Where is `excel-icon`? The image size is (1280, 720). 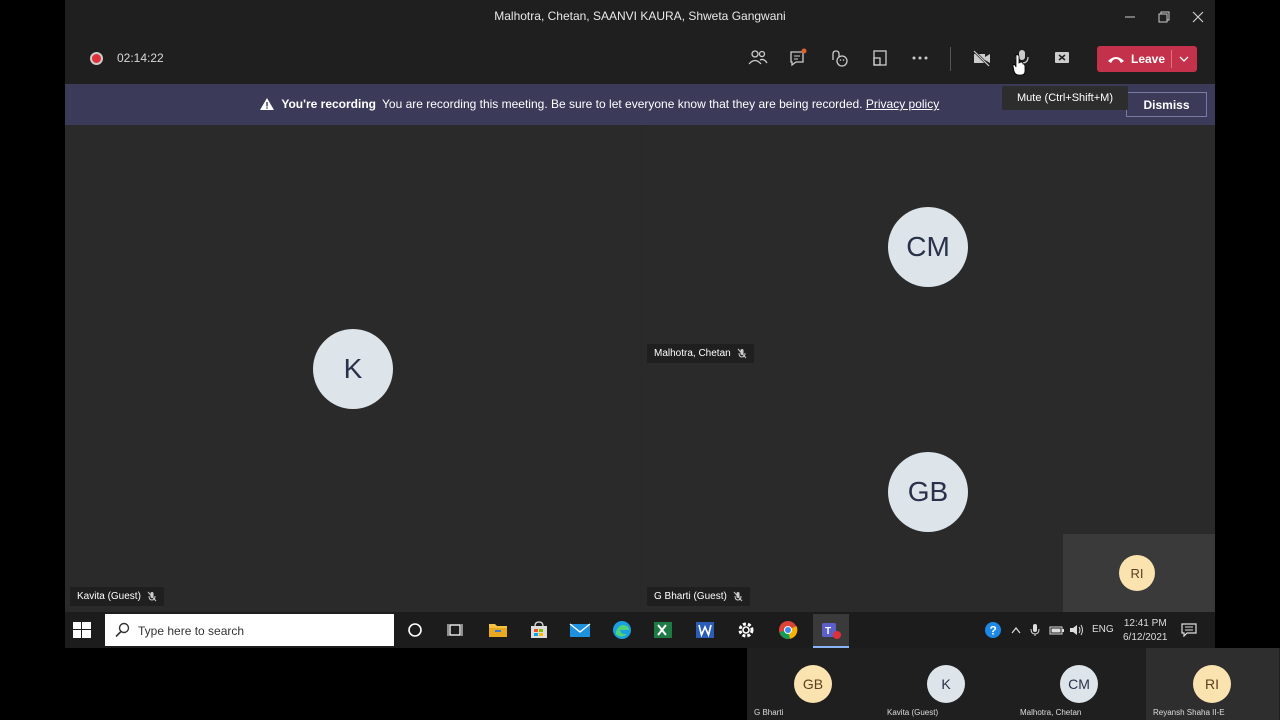 excel-icon is located at coordinates (663, 630).